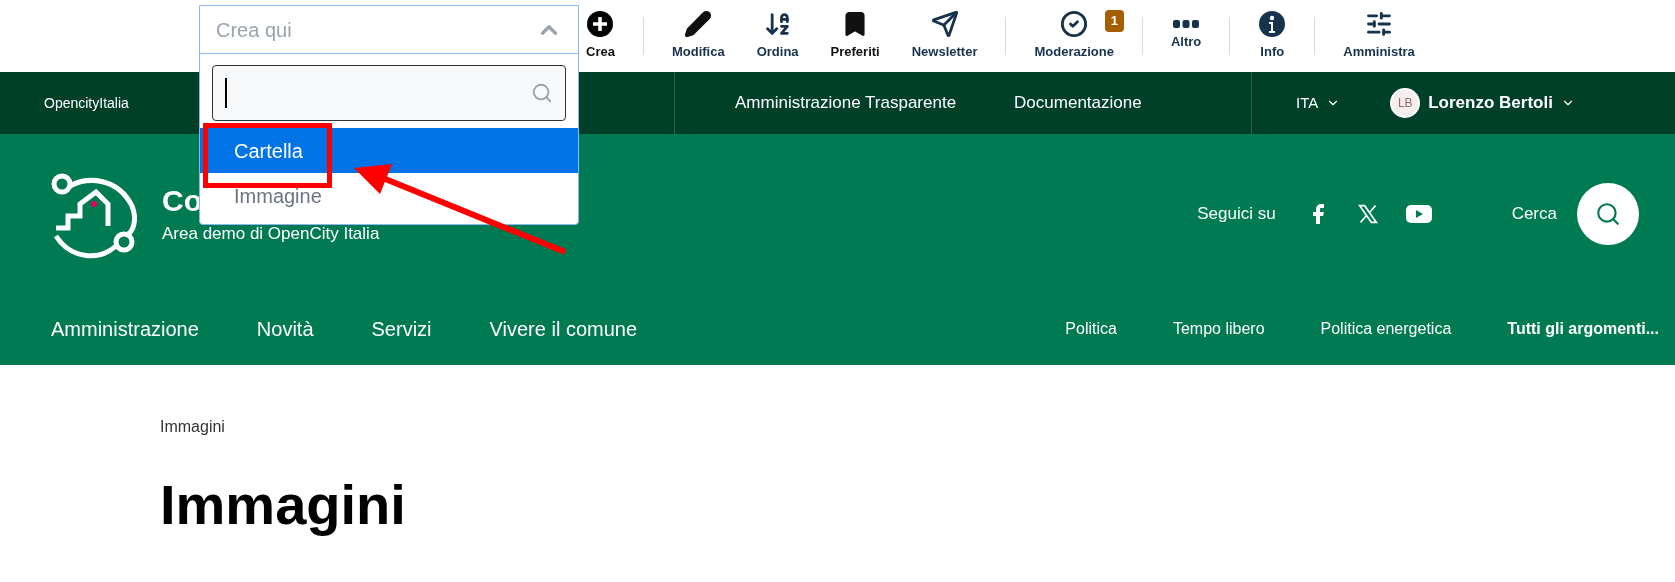 Image resolution: width=1675 pixels, height=582 pixels. I want to click on toolbar-button: Info, so click(1272, 36).